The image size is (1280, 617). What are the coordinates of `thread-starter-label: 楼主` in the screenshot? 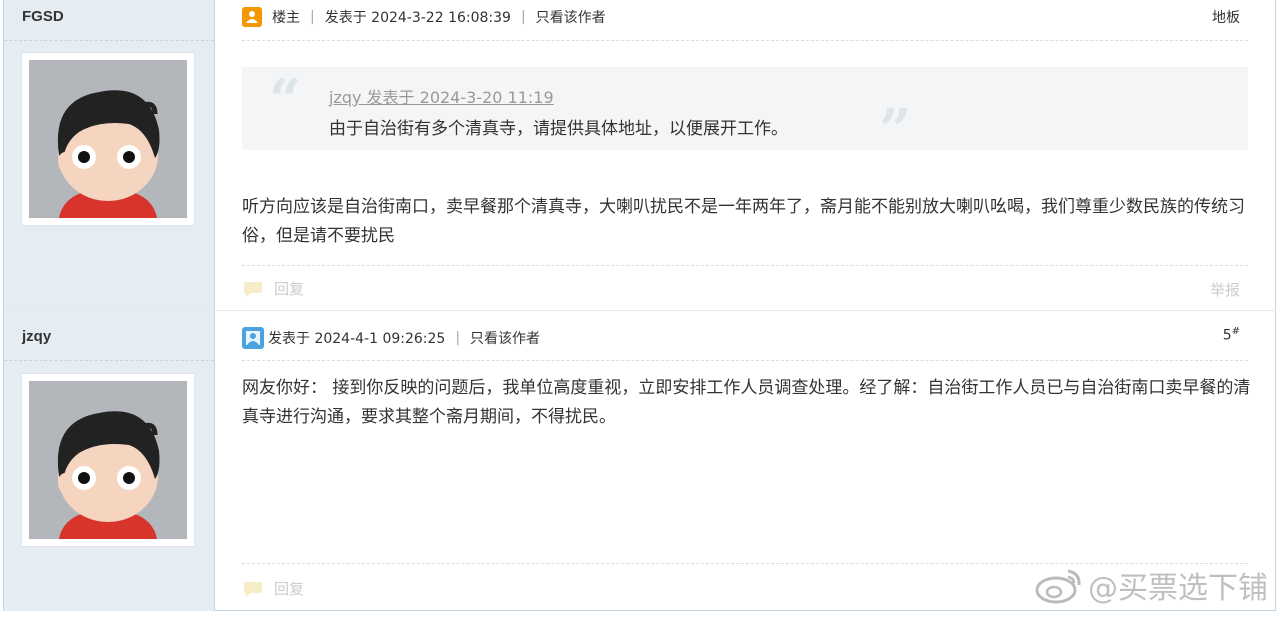 It's located at (286, 18).